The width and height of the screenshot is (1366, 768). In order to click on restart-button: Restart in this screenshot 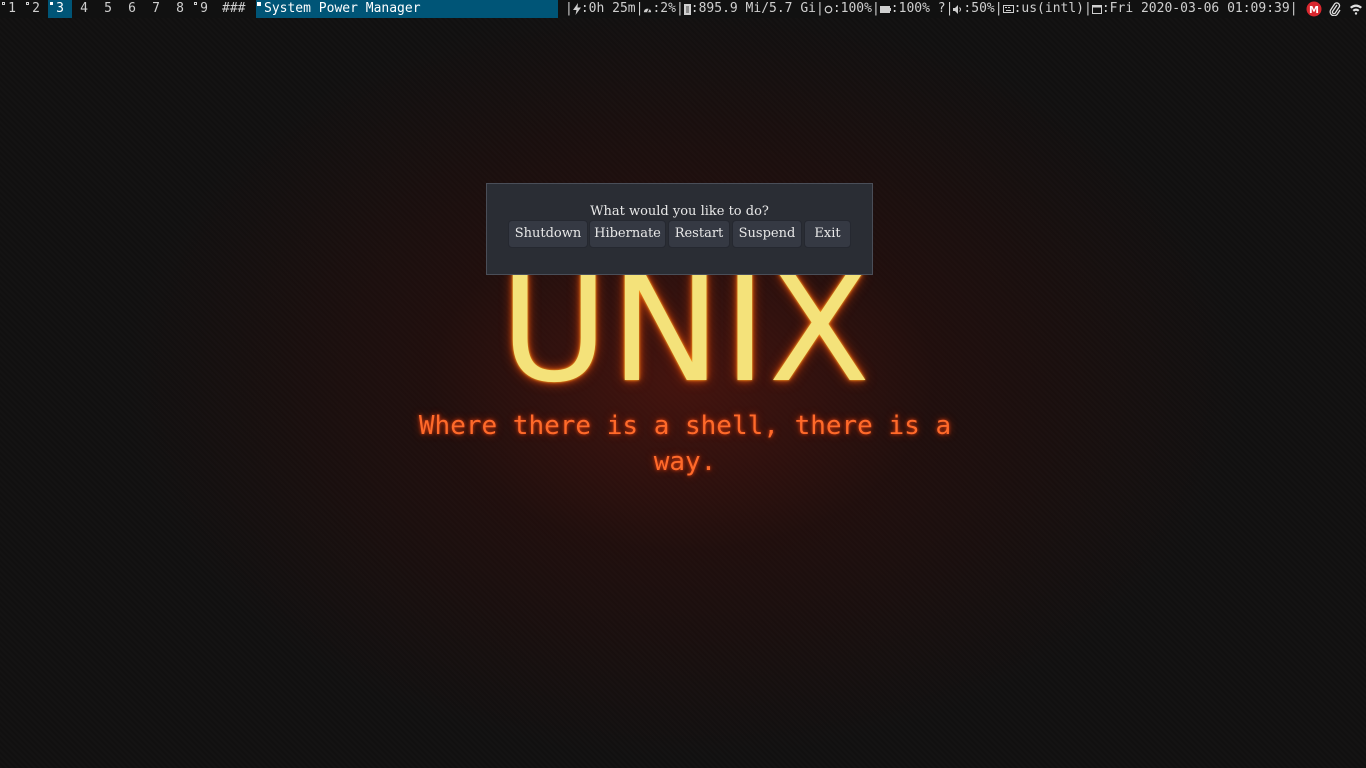, I will do `click(699, 234)`.